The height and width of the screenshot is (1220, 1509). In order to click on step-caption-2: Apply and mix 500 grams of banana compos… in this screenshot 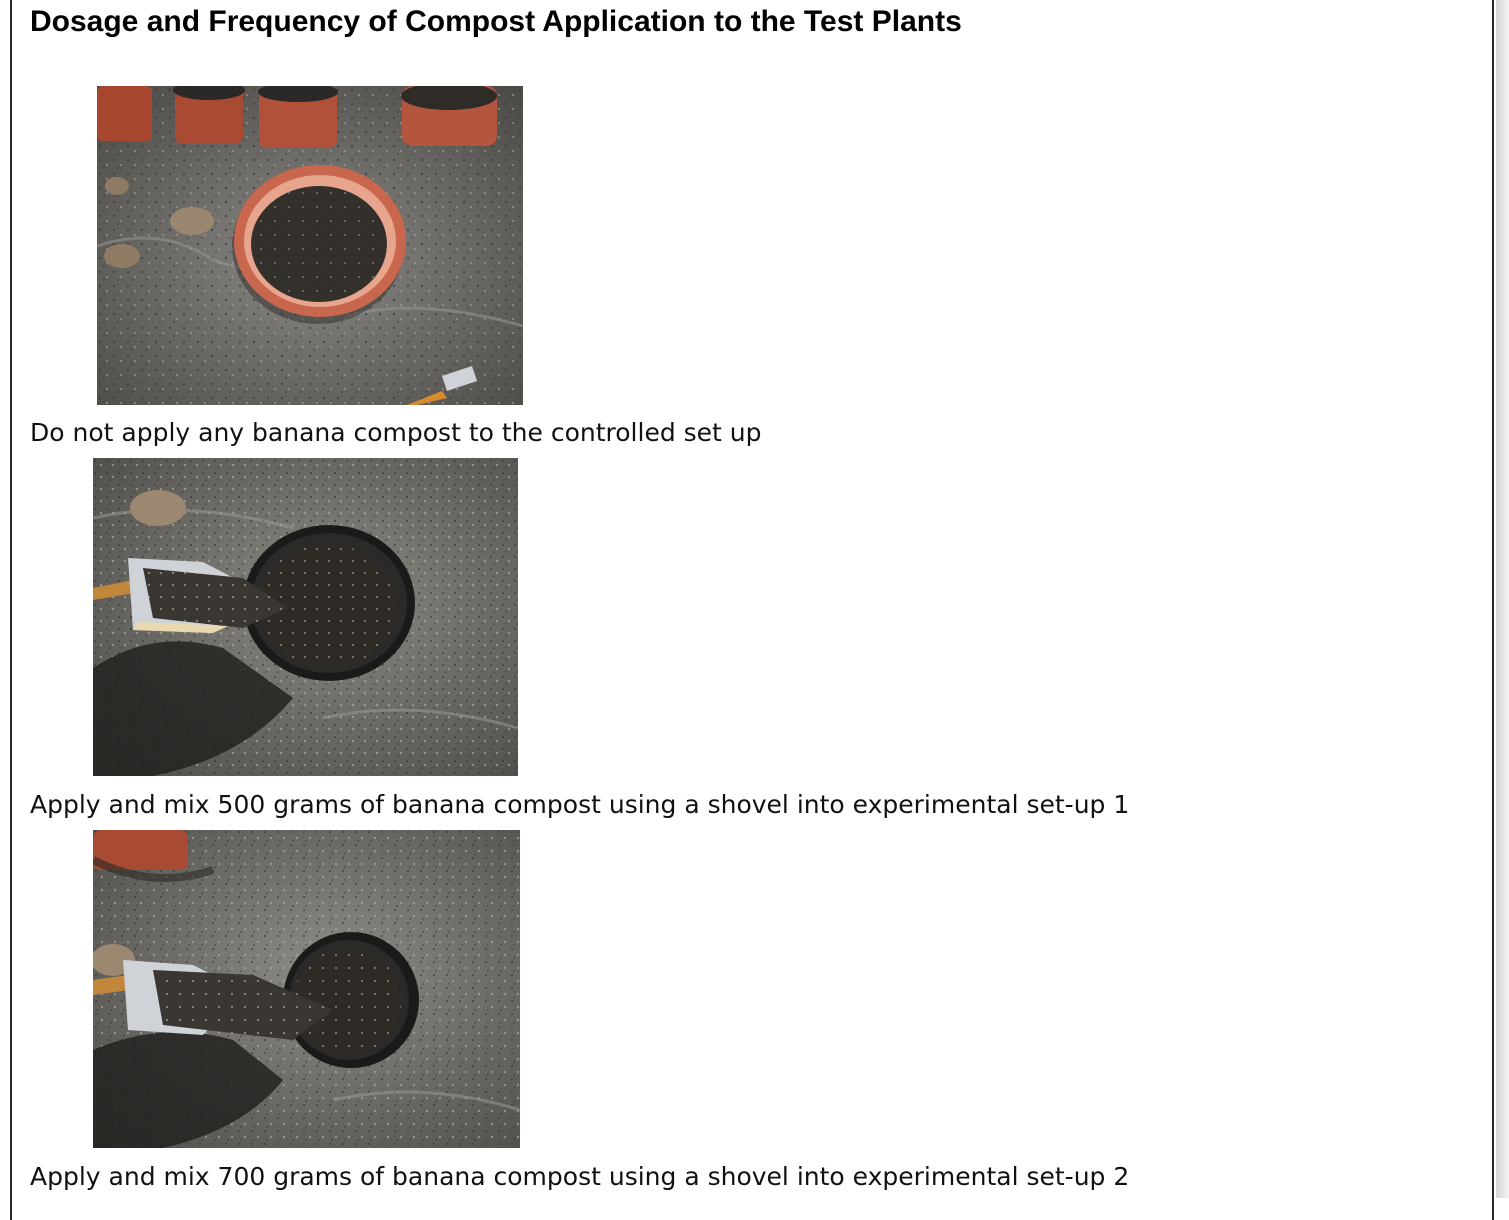, I will do `click(580, 804)`.